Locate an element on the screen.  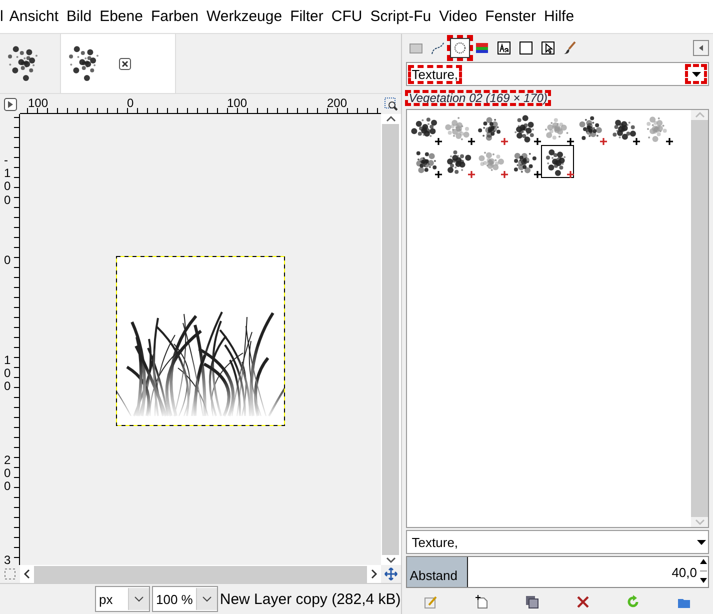
status-text: New Layer copy (282,4 kB) is located at coordinates (310, 599).